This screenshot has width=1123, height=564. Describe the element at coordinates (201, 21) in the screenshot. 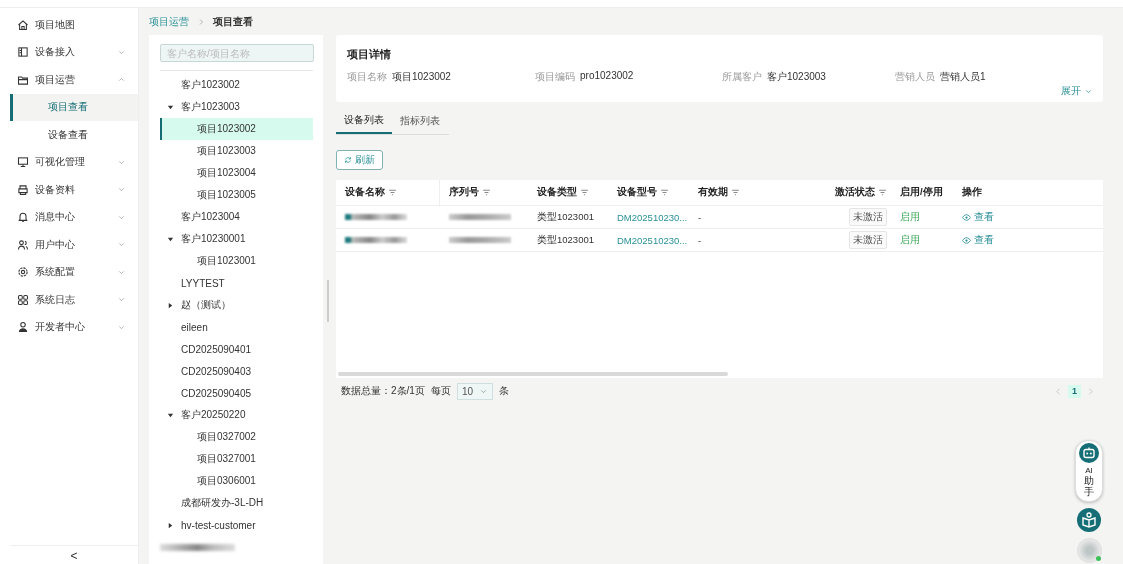

I see `chevron-right-icon` at that location.